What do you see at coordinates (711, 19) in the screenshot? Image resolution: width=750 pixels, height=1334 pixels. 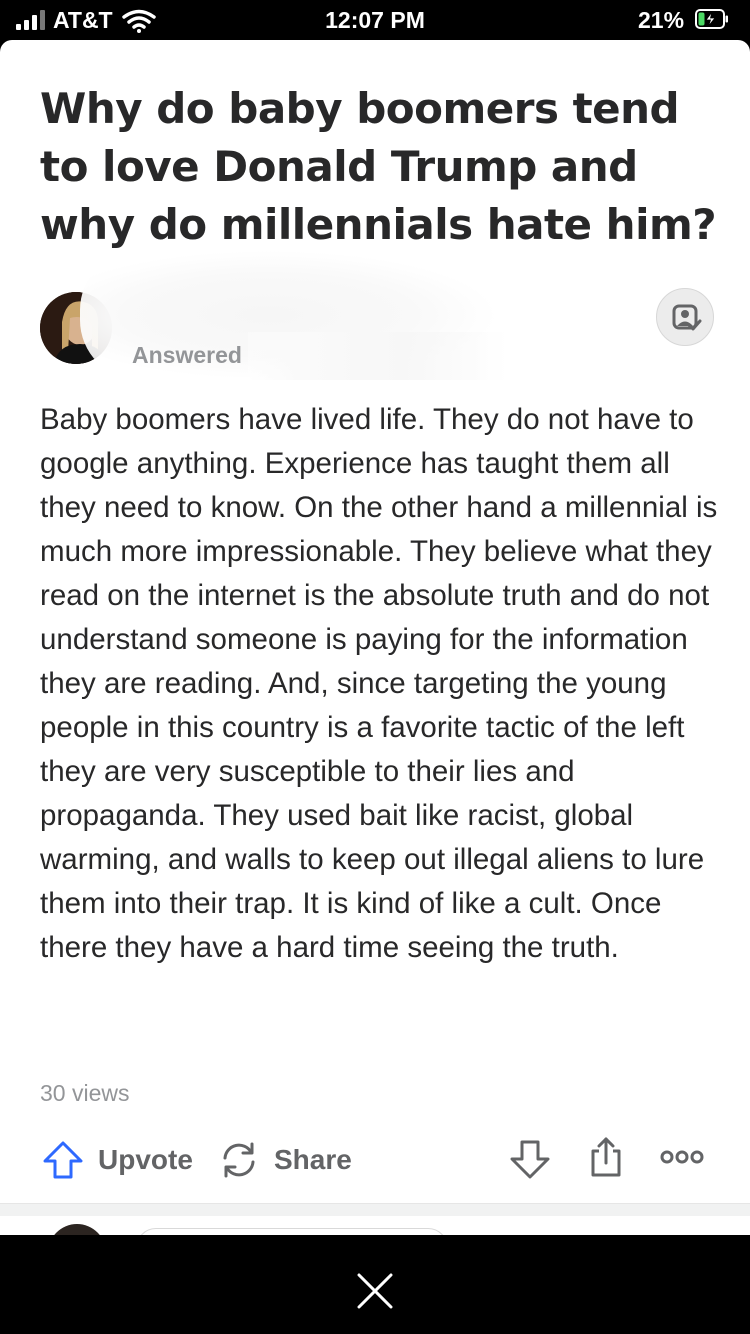 I see `battery-charging-icon` at bounding box center [711, 19].